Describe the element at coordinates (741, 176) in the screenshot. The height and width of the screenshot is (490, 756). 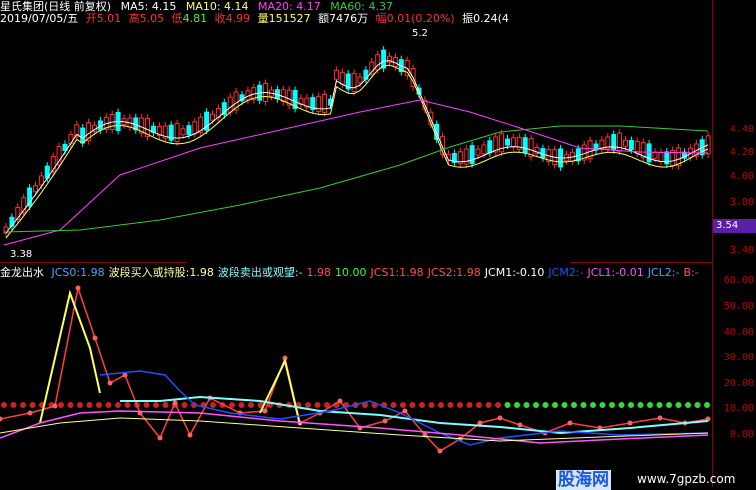
I see `price-tick: 4.00` at that location.